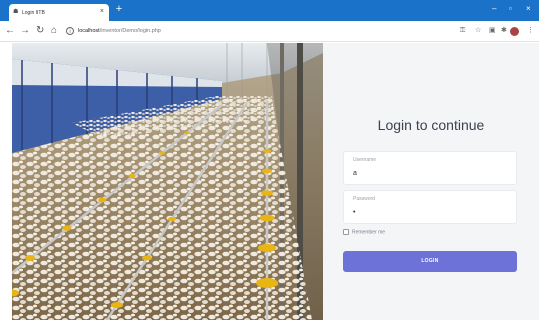  I want to click on puzzle-icon: ✱, so click(504, 31).